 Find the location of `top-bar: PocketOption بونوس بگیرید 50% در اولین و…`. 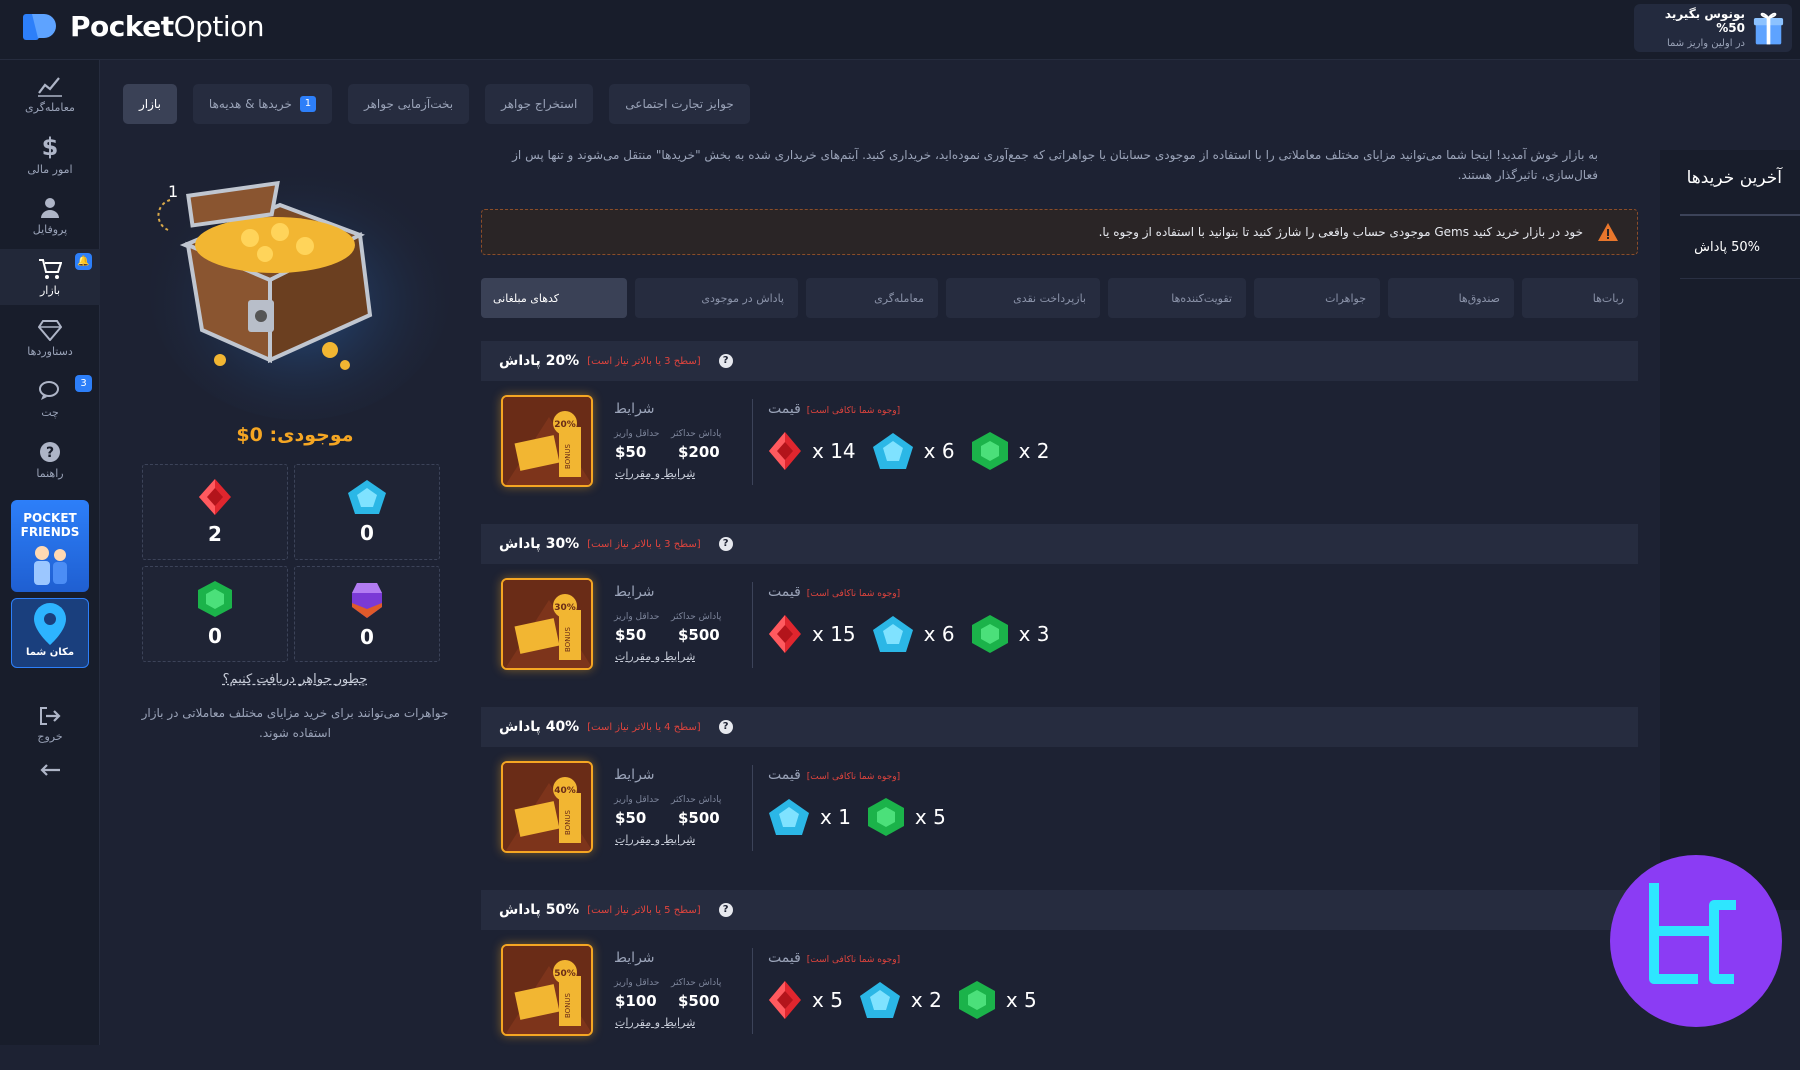

top-bar: PocketOption بونوس بگیرید 50% در اولین و… is located at coordinates (900, 30).